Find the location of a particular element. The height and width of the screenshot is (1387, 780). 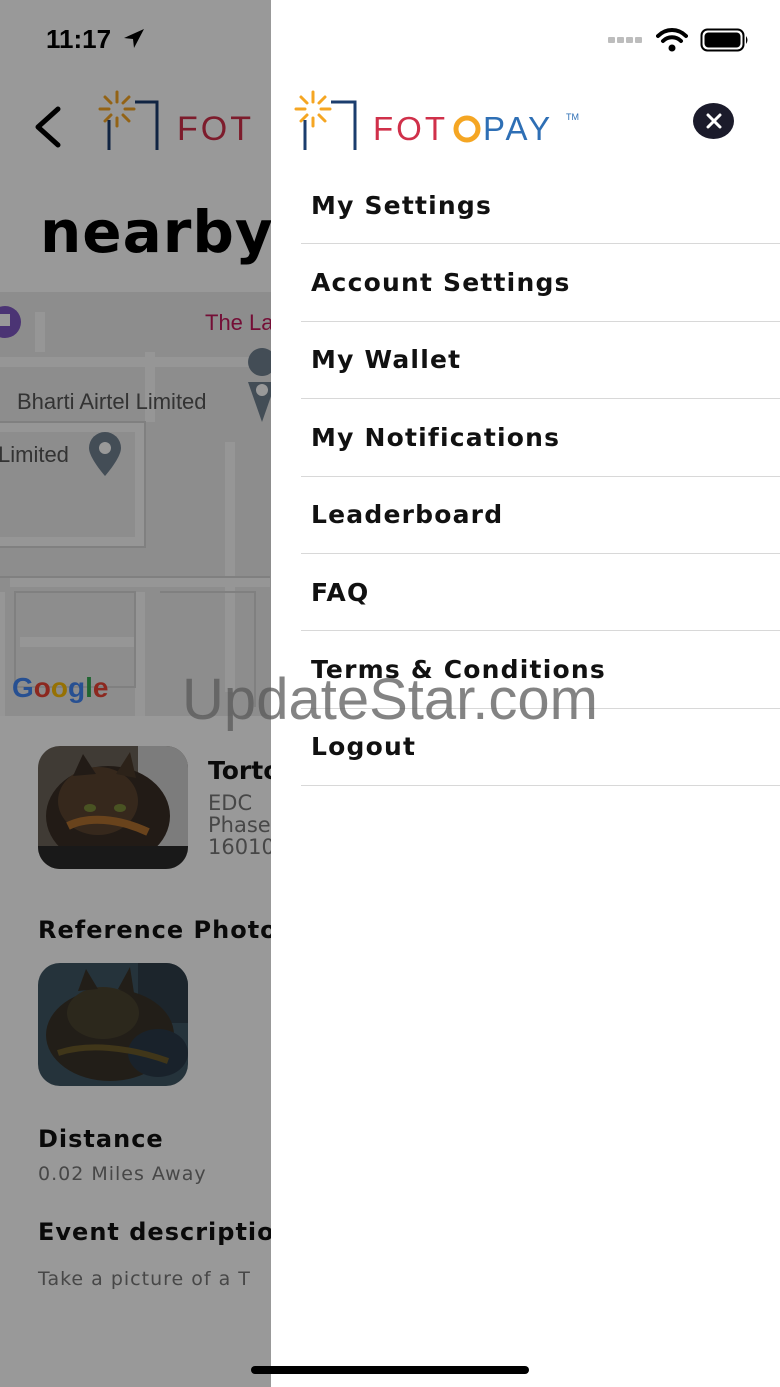

cellular-signal-icon is located at coordinates (625, 40).